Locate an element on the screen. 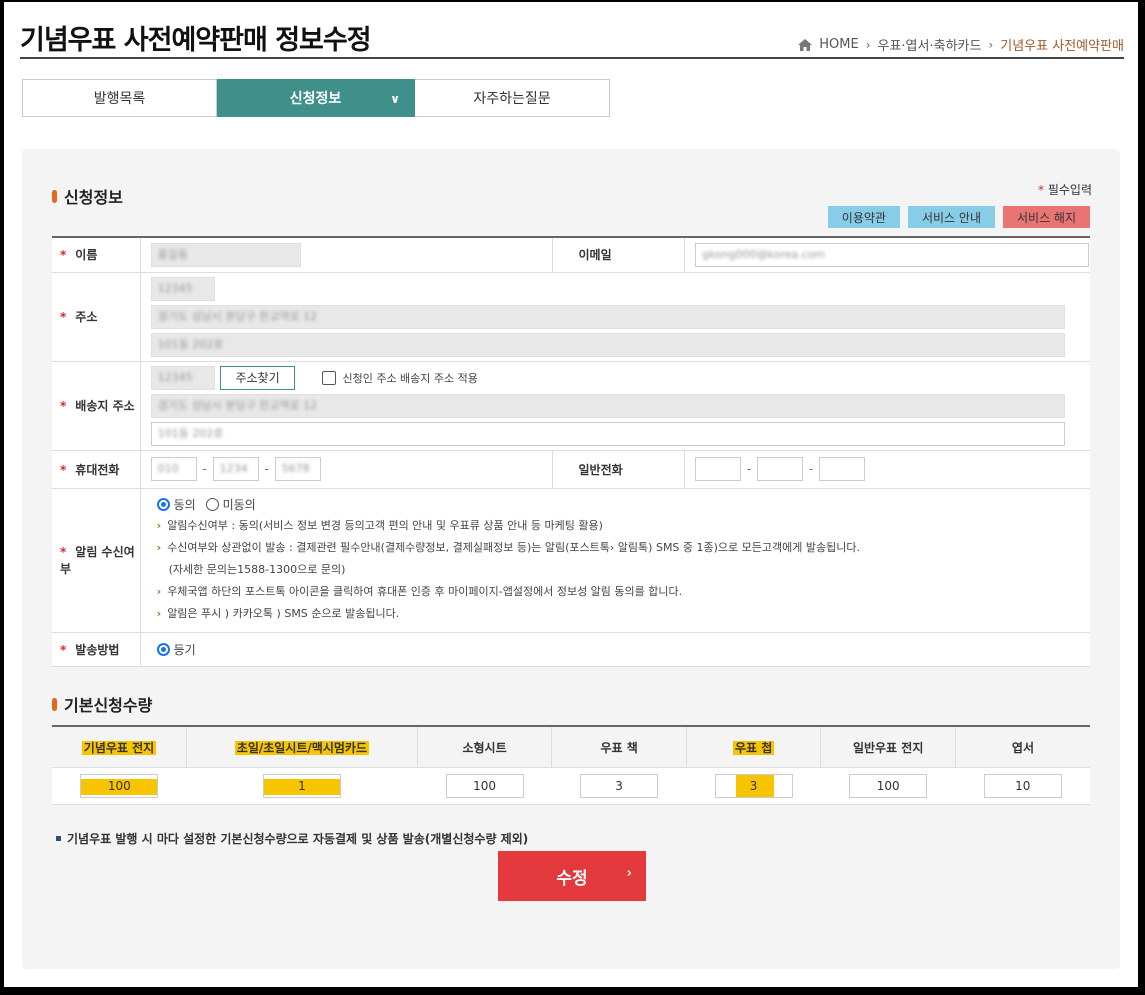 The image size is (1145, 995). qty-regular-sheet-input: 100 is located at coordinates (888, 786).